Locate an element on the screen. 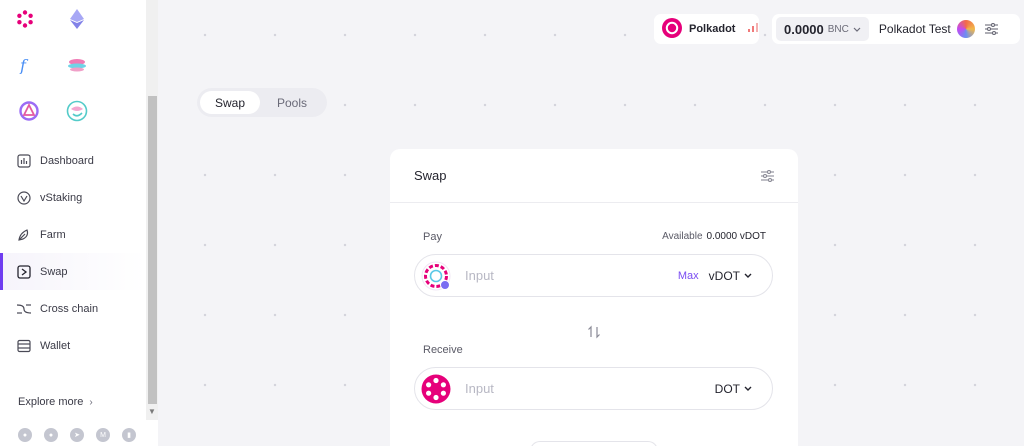 This screenshot has width=1024, height=446. astar-icon is located at coordinates (77, 65).